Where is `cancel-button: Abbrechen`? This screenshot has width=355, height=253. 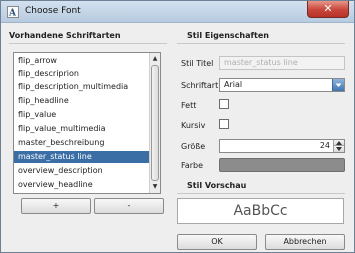 cancel-button: Abbrechen is located at coordinates (305, 242).